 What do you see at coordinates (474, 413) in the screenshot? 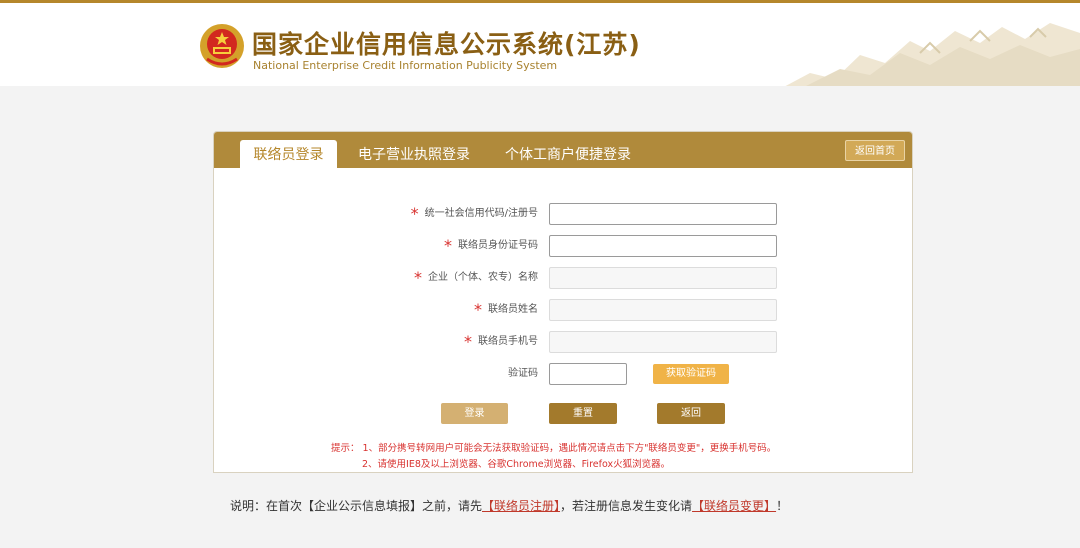
I see `login-button: 登录` at bounding box center [474, 413].